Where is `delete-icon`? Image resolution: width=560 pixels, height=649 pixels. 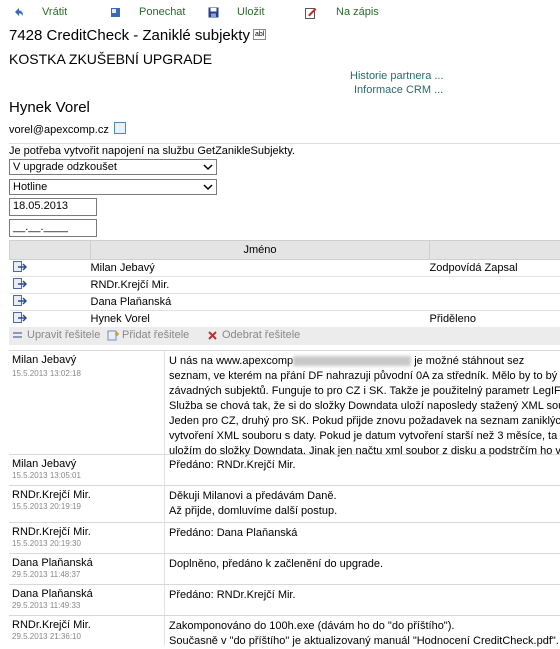 delete-icon is located at coordinates (212, 335).